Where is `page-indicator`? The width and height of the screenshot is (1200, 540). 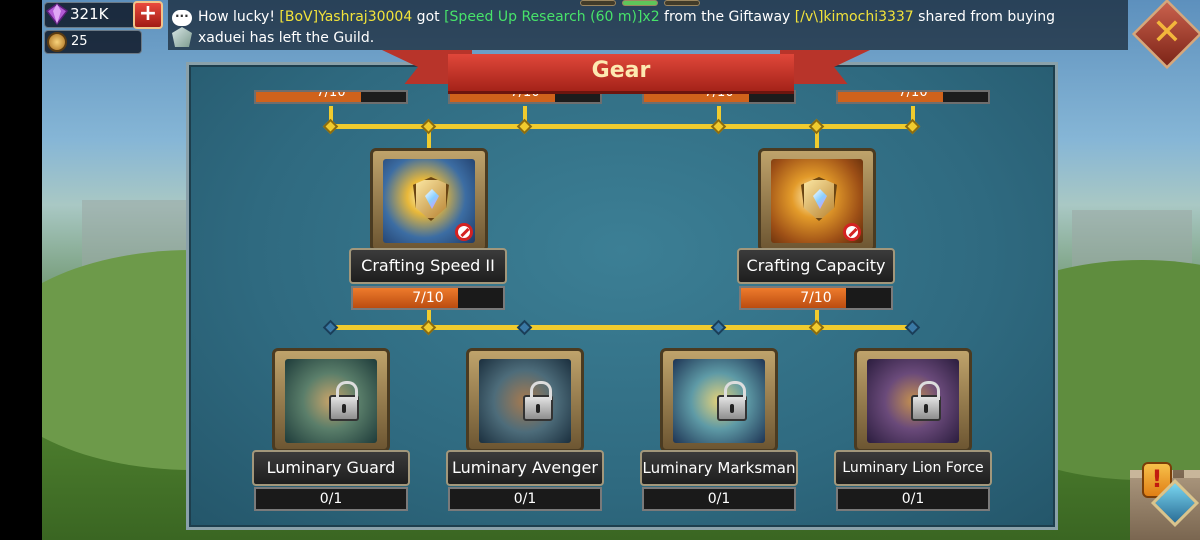
page-indicator is located at coordinates (640, 4).